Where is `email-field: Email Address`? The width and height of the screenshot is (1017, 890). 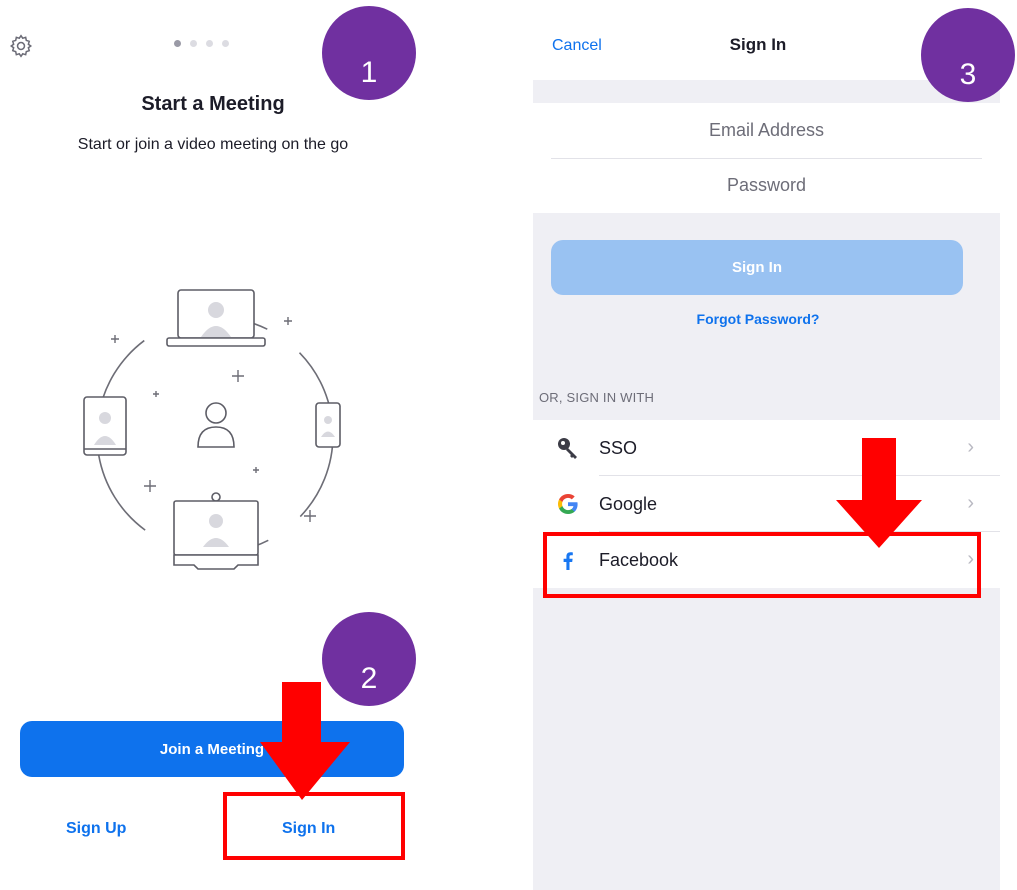 email-field: Email Address is located at coordinates (766, 131).